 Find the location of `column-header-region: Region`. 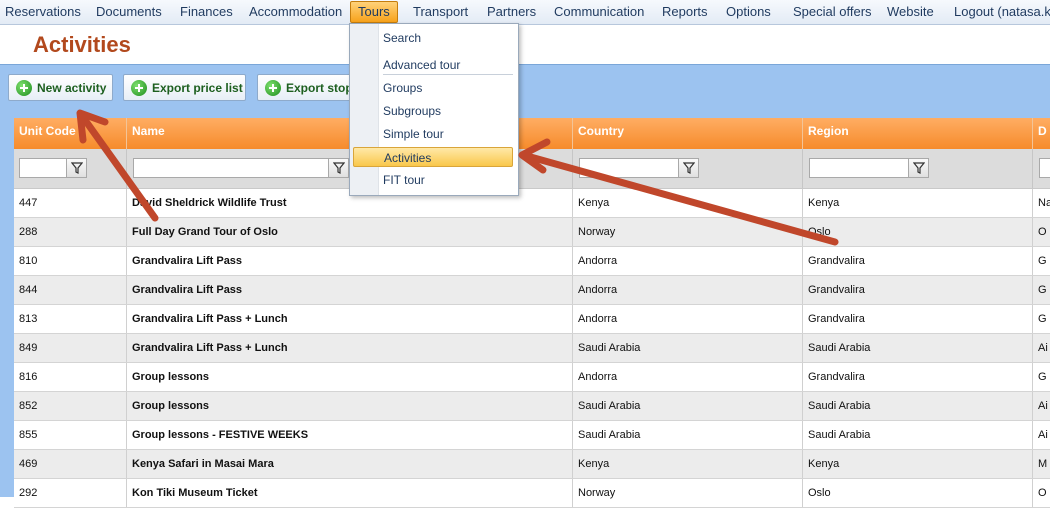

column-header-region: Region is located at coordinates (918, 133).